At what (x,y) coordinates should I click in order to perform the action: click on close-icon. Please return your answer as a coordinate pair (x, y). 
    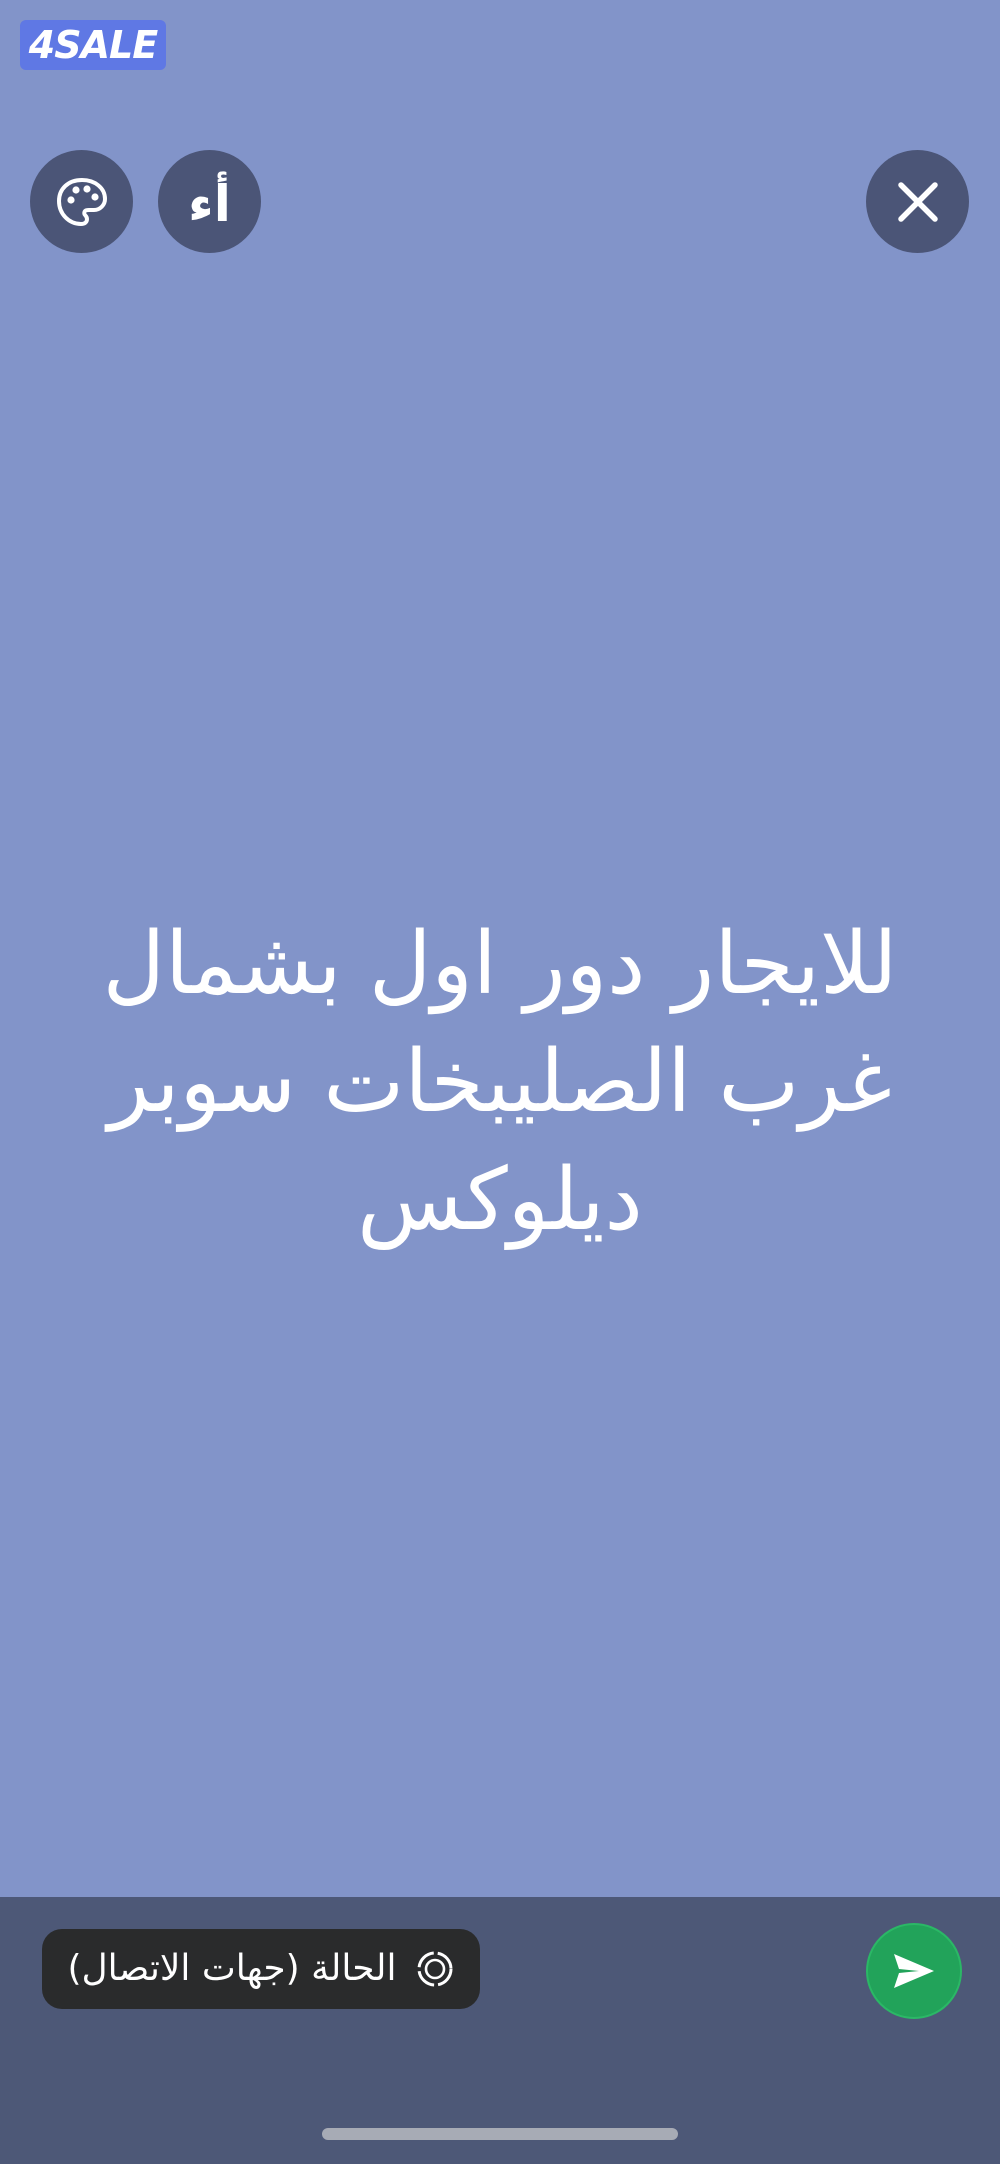
    Looking at the image, I should click on (917, 201).